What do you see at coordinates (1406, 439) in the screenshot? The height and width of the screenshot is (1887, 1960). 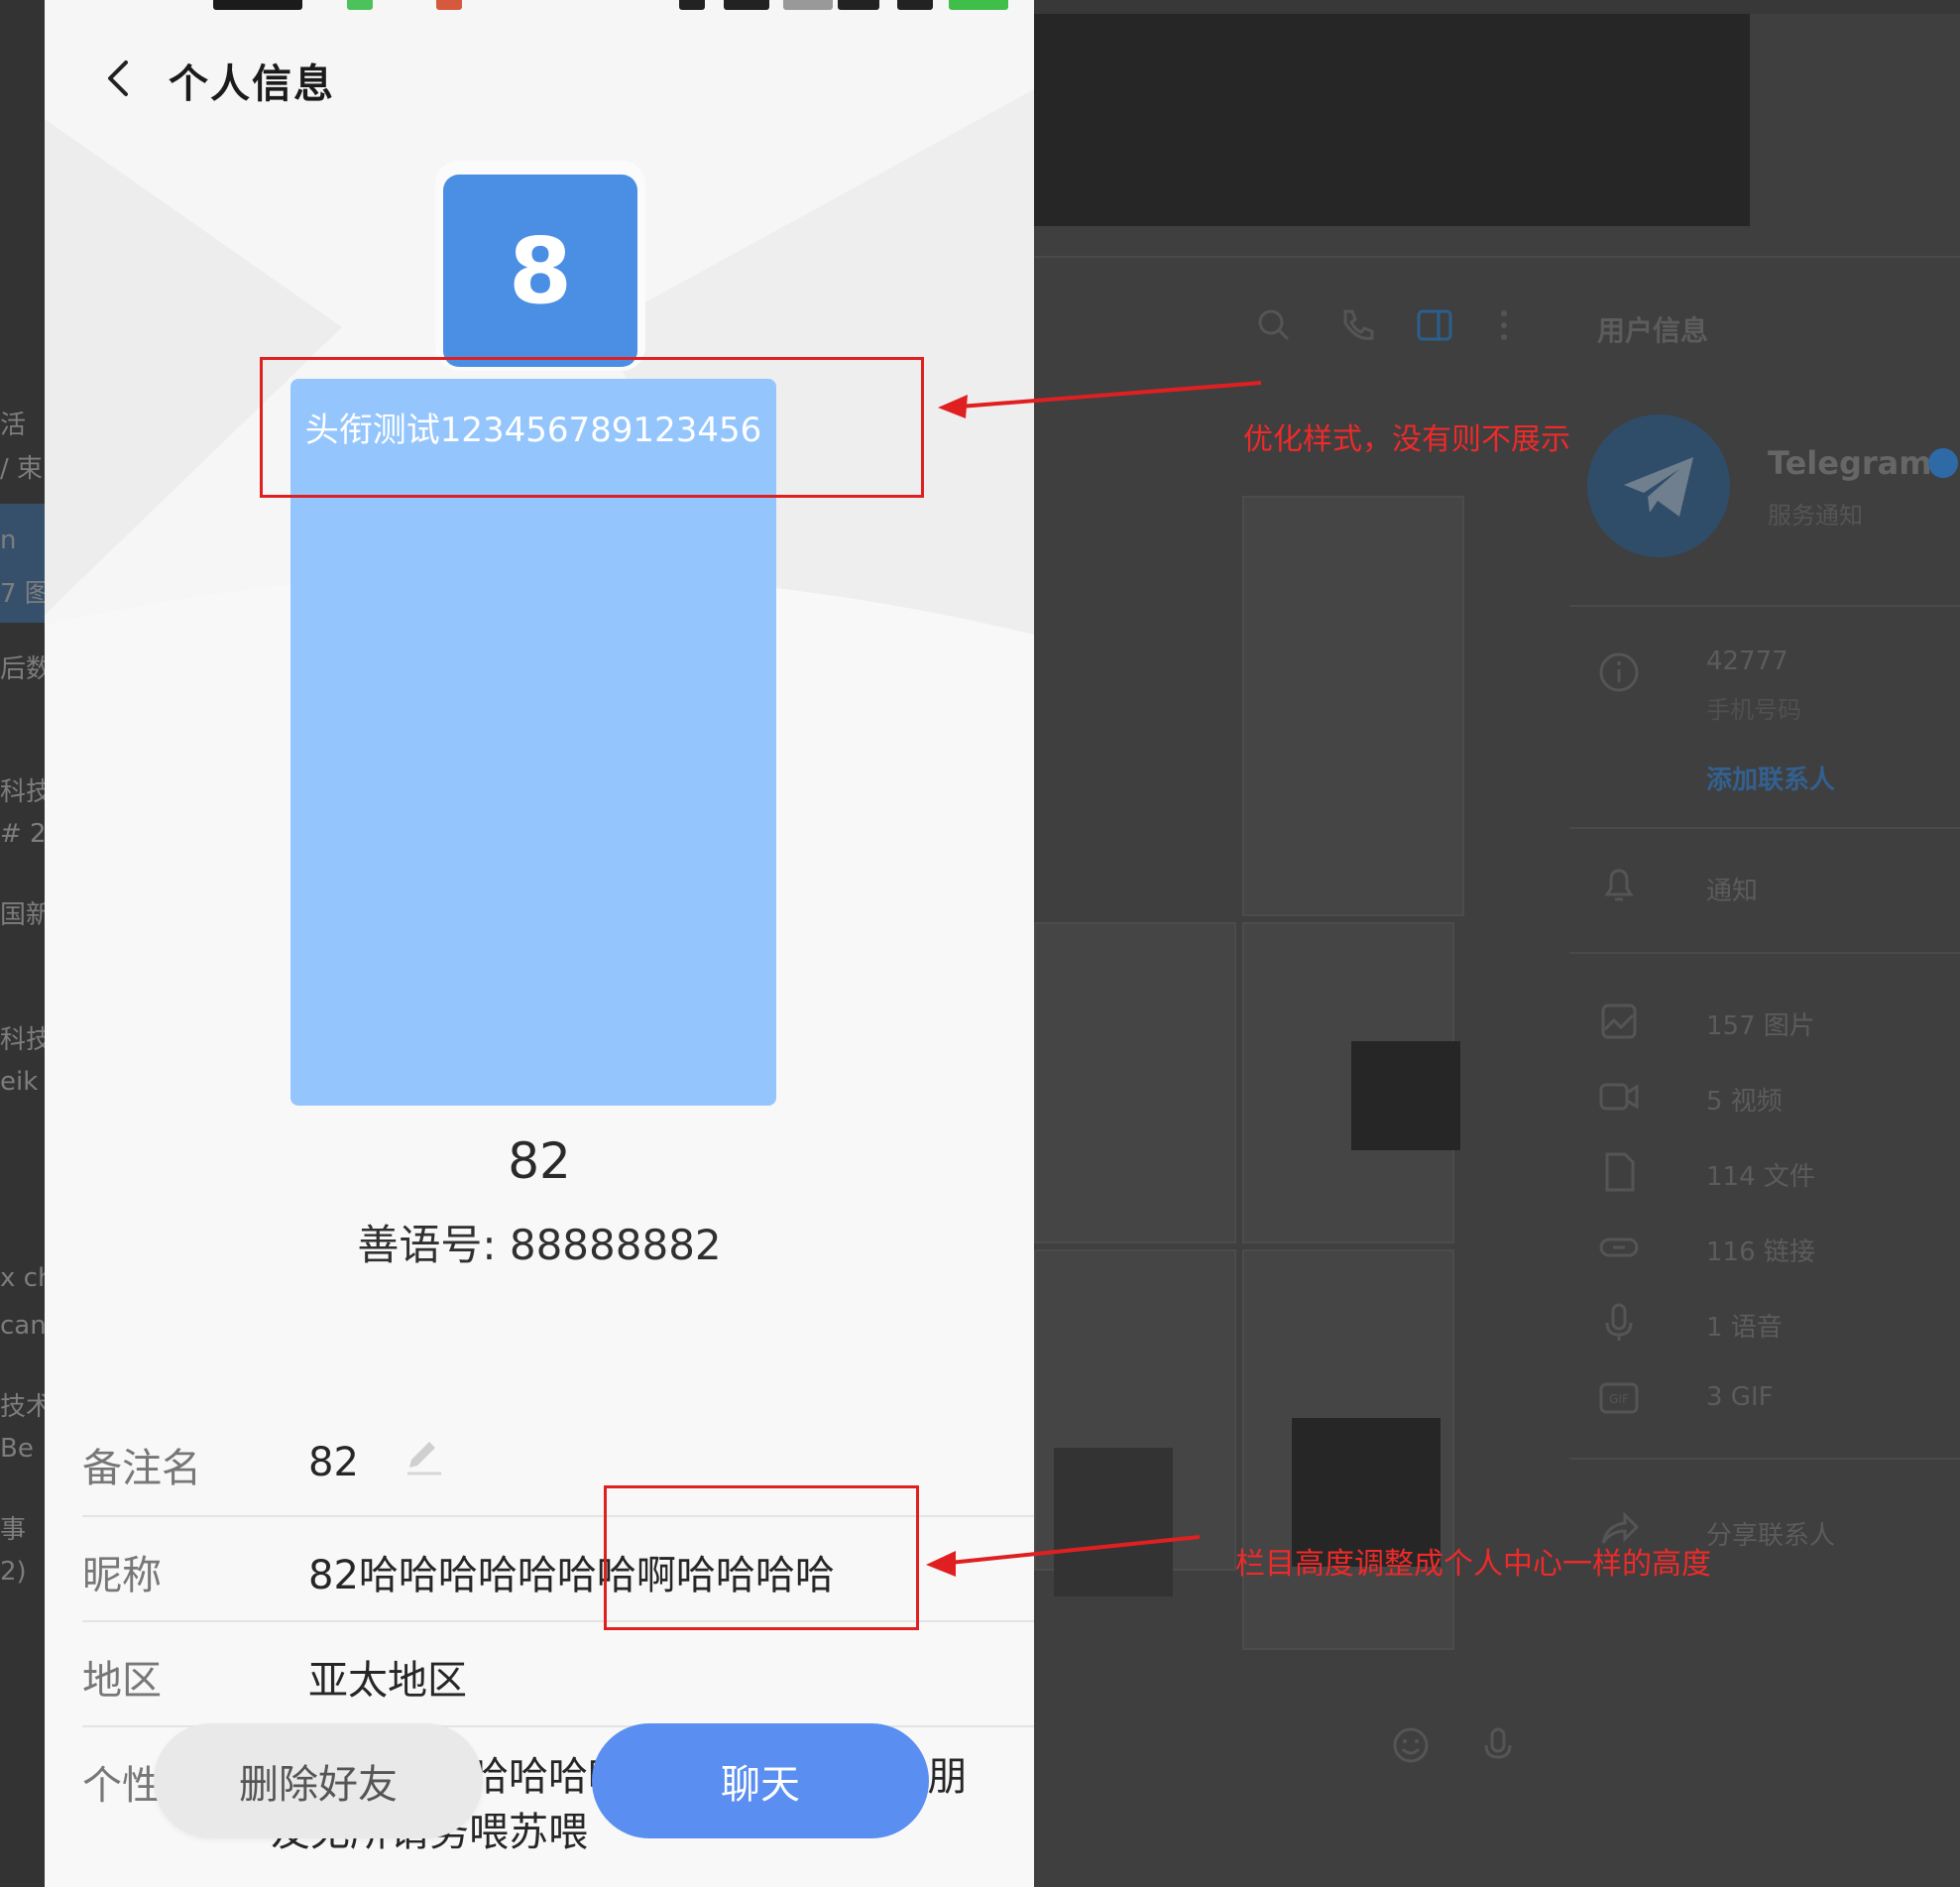 I see `annotation-note-title: 优化样式，没有则不展示` at bounding box center [1406, 439].